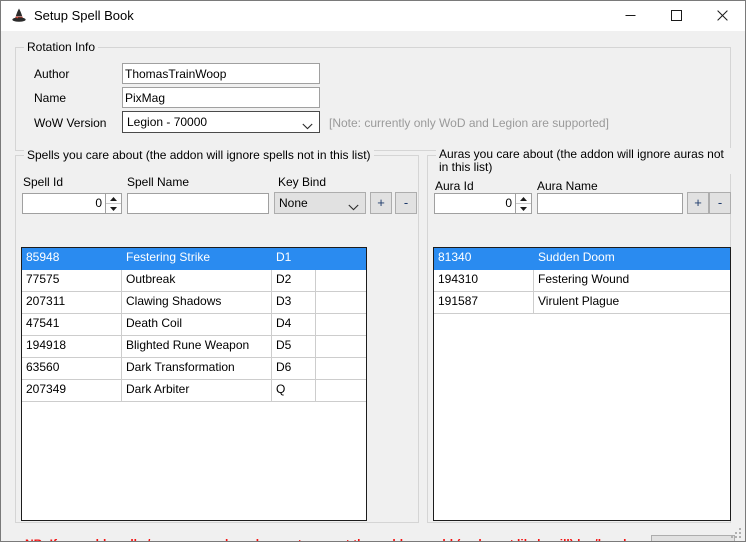 This screenshot has width=746, height=542. What do you see at coordinates (167, 122) in the screenshot?
I see `wow-version-value: Legion - 70000` at bounding box center [167, 122].